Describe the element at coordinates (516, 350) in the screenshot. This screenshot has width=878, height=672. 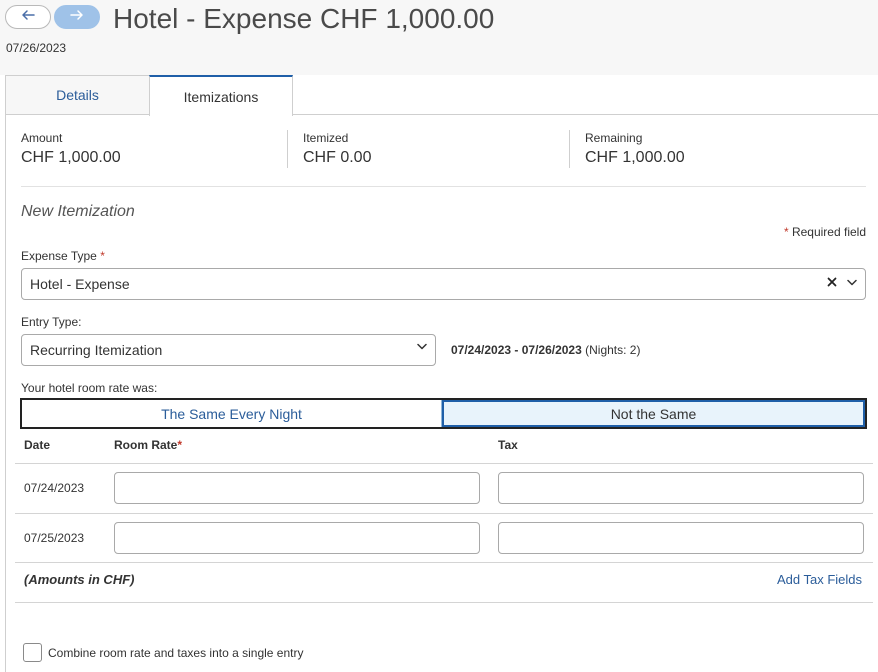
I see `date-range-value: 07/24/2023 - 07/26/2023` at that location.